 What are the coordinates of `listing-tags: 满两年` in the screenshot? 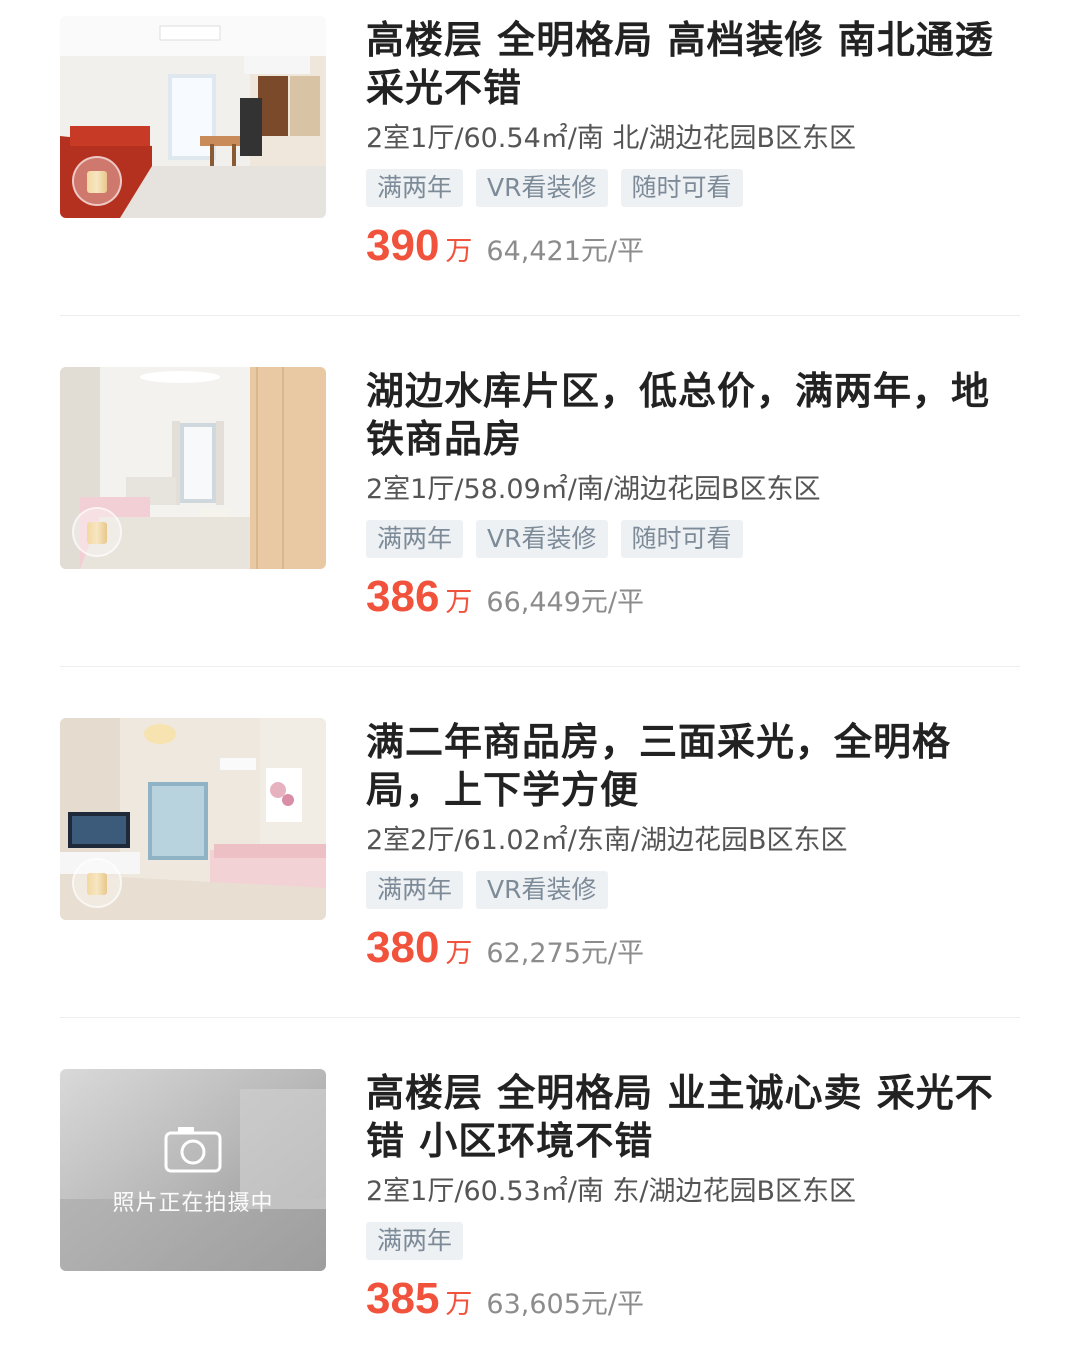 It's located at (693, 1241).